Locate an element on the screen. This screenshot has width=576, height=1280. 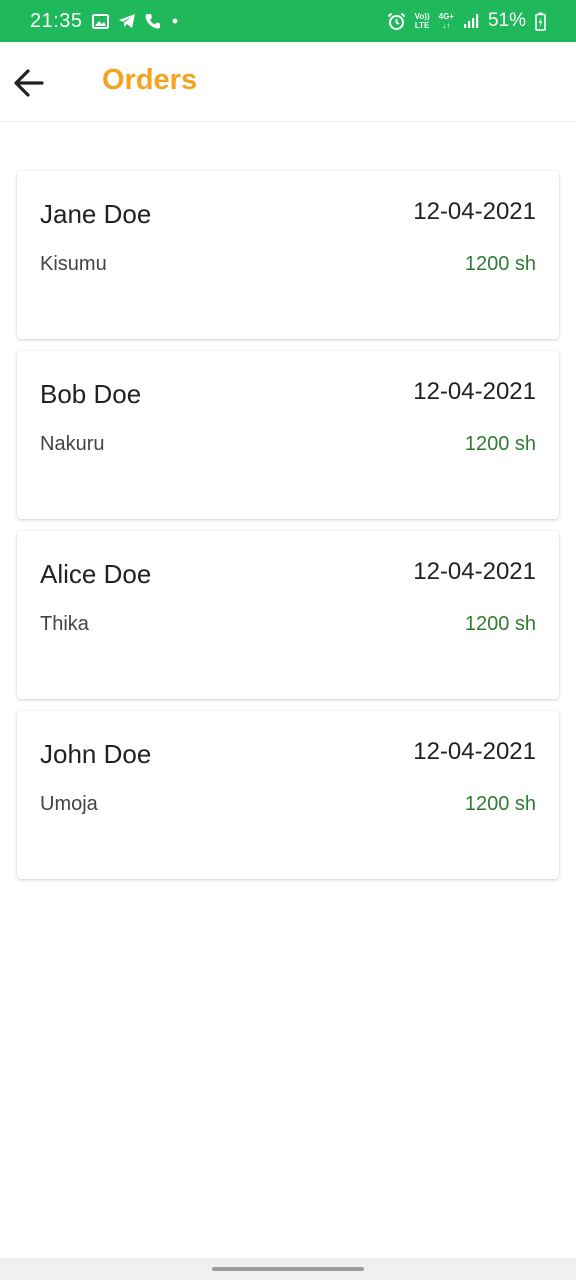
signal-icon is located at coordinates (471, 21).